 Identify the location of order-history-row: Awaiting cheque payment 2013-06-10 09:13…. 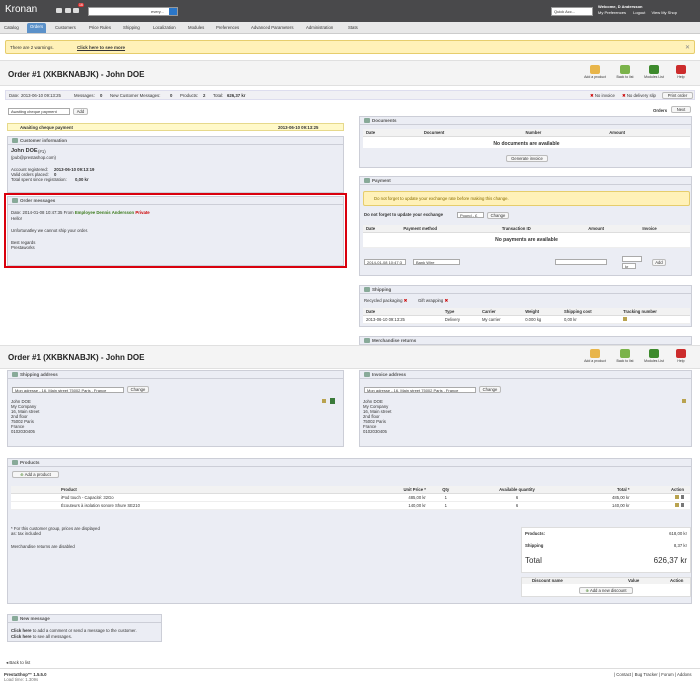
(175, 127).